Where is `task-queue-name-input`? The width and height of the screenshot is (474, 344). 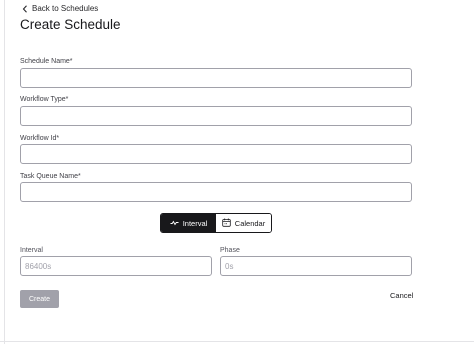
task-queue-name-input is located at coordinates (216, 192).